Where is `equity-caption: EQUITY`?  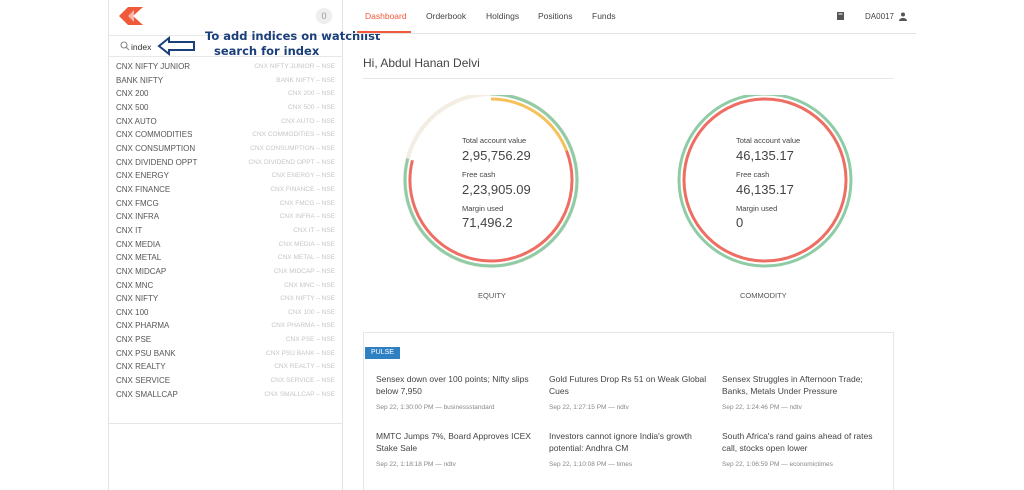
equity-caption: EQUITY is located at coordinates (492, 295).